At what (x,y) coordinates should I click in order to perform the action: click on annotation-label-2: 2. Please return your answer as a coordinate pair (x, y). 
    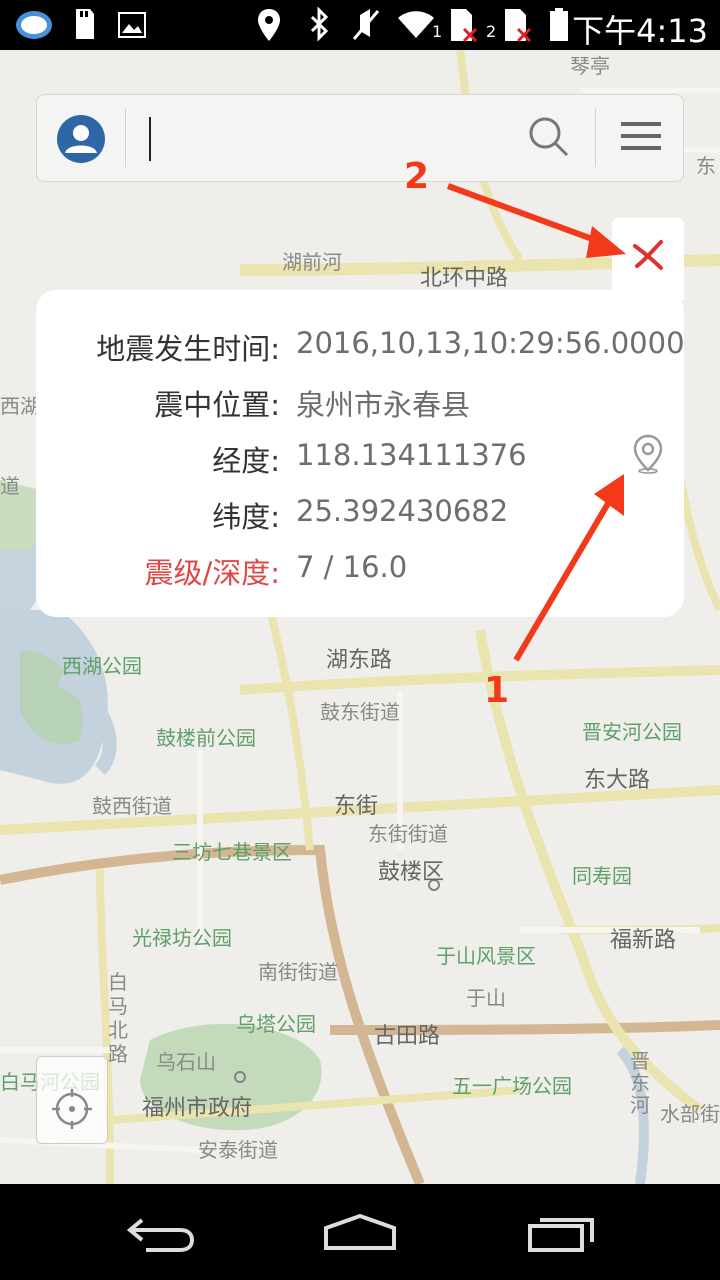
    Looking at the image, I should click on (417, 176).